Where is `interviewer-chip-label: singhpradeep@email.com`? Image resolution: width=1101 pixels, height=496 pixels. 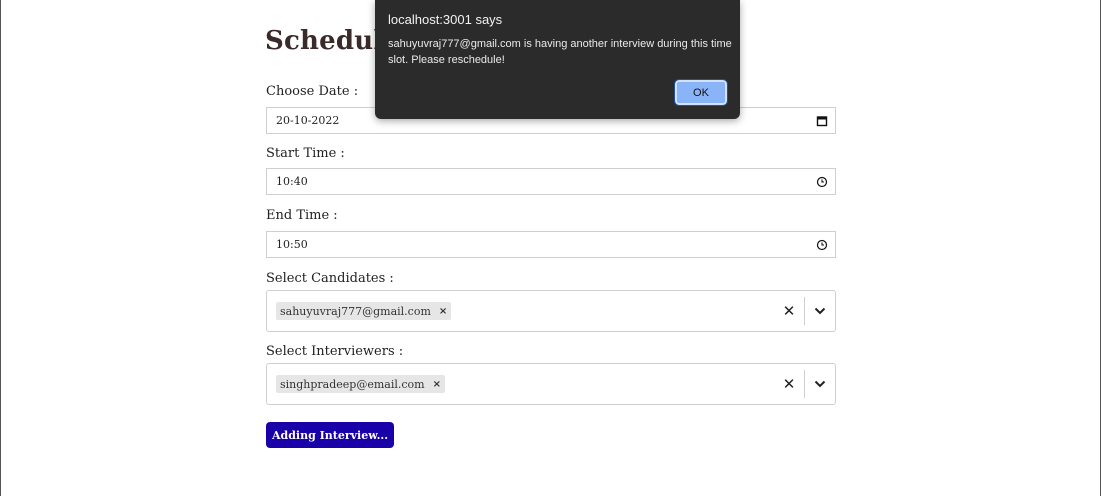
interviewer-chip-label: singhpradeep@email.com is located at coordinates (352, 384).